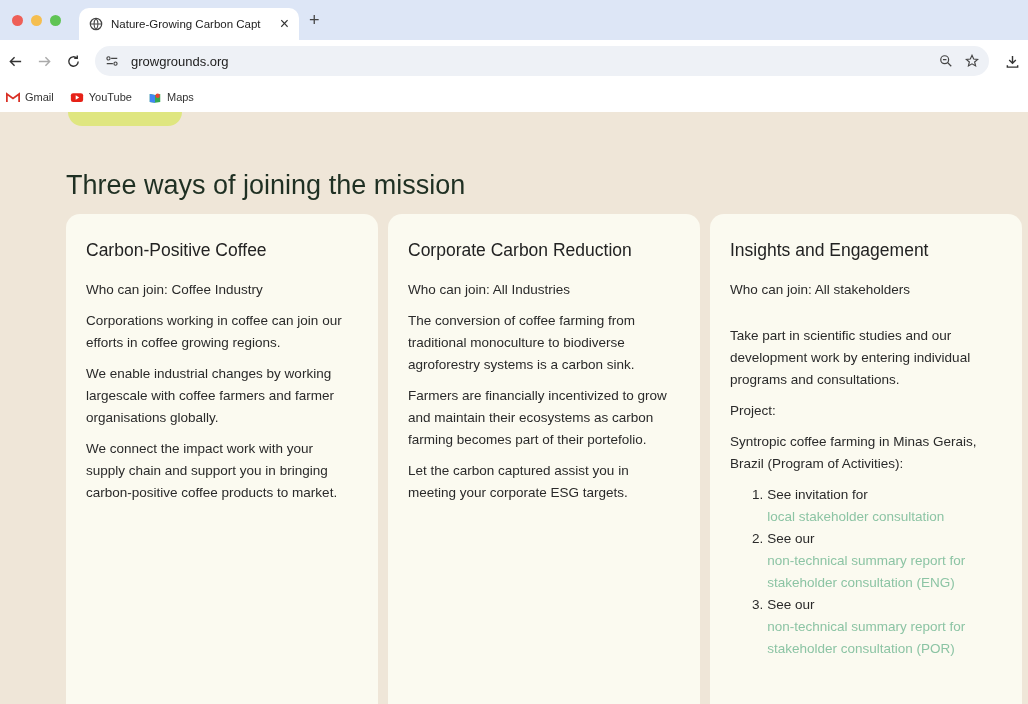 The height and width of the screenshot is (704, 1028). What do you see at coordinates (946, 61) in the screenshot?
I see `zoom-icon` at bounding box center [946, 61].